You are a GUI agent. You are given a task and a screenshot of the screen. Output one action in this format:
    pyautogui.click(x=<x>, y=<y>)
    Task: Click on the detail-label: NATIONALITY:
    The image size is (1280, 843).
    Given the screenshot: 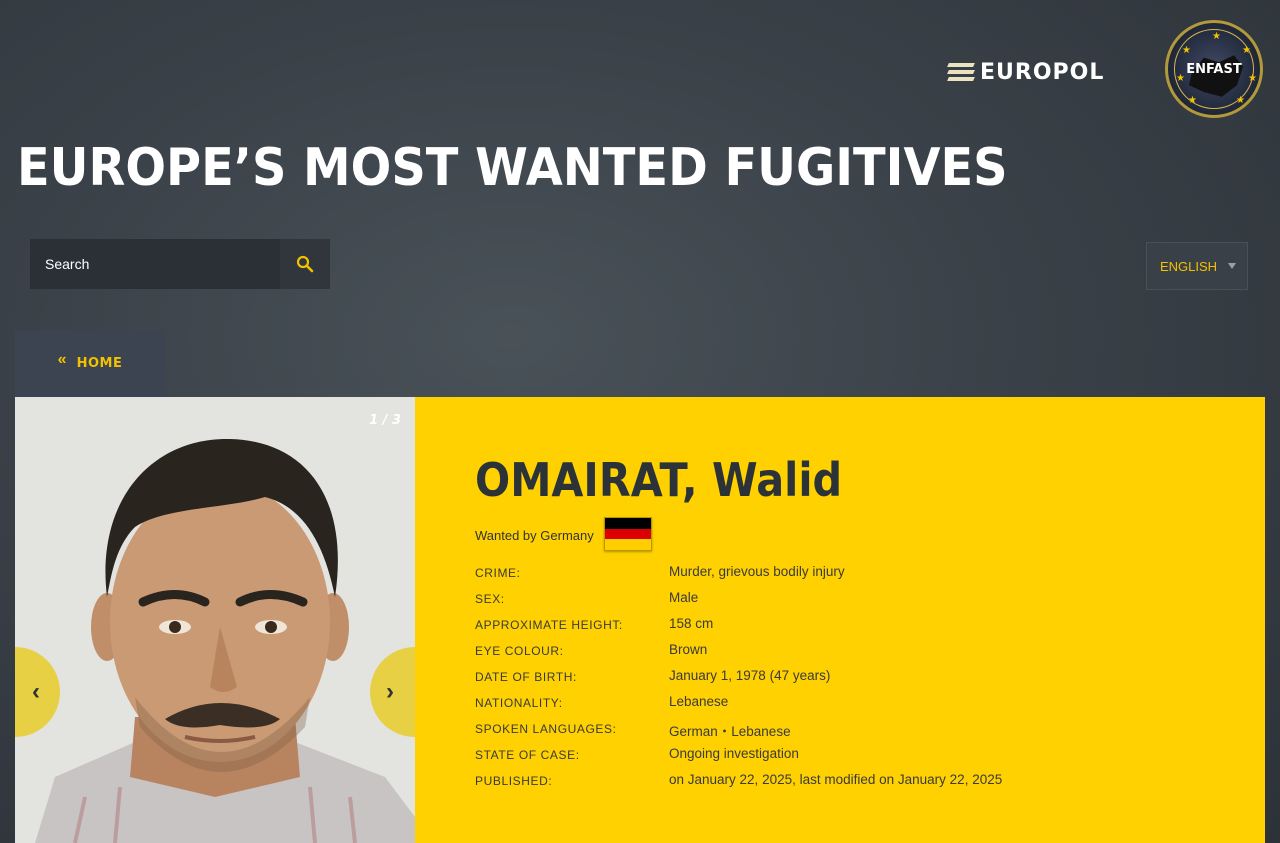 What is the action you would take?
    pyautogui.click(x=519, y=703)
    